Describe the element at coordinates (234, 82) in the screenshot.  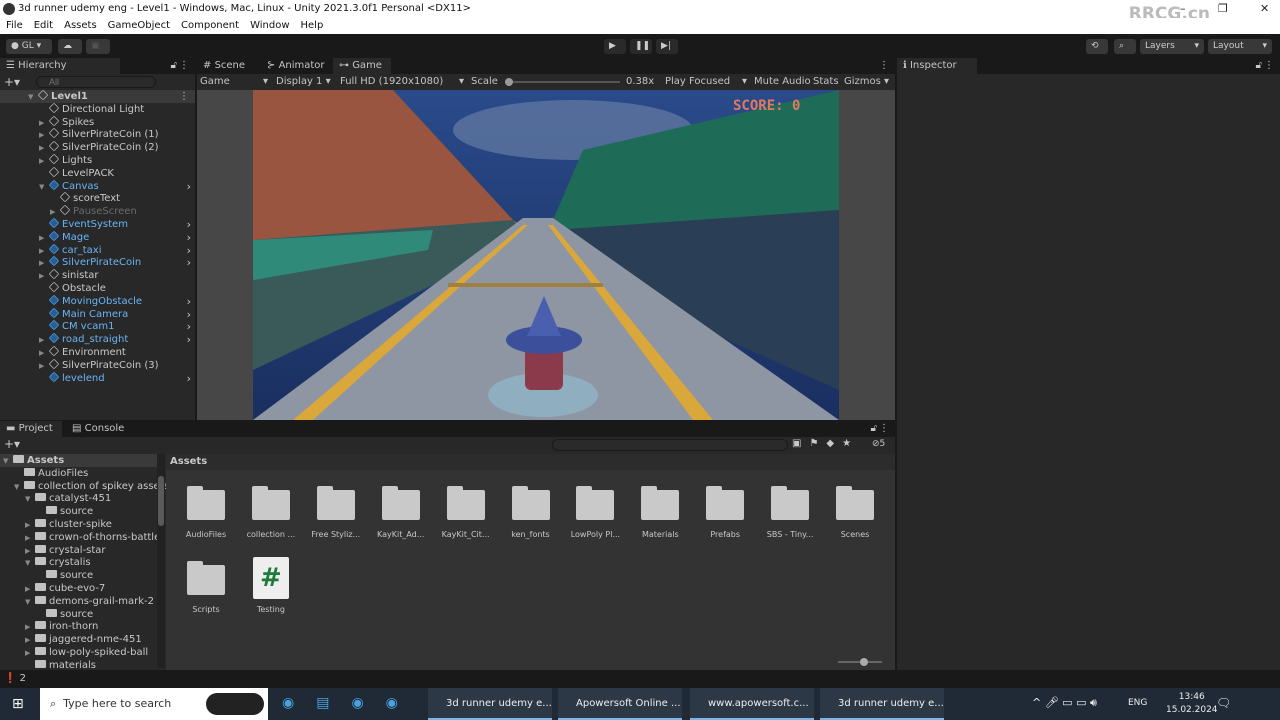
I see `view-dropdown: Game ▾` at that location.